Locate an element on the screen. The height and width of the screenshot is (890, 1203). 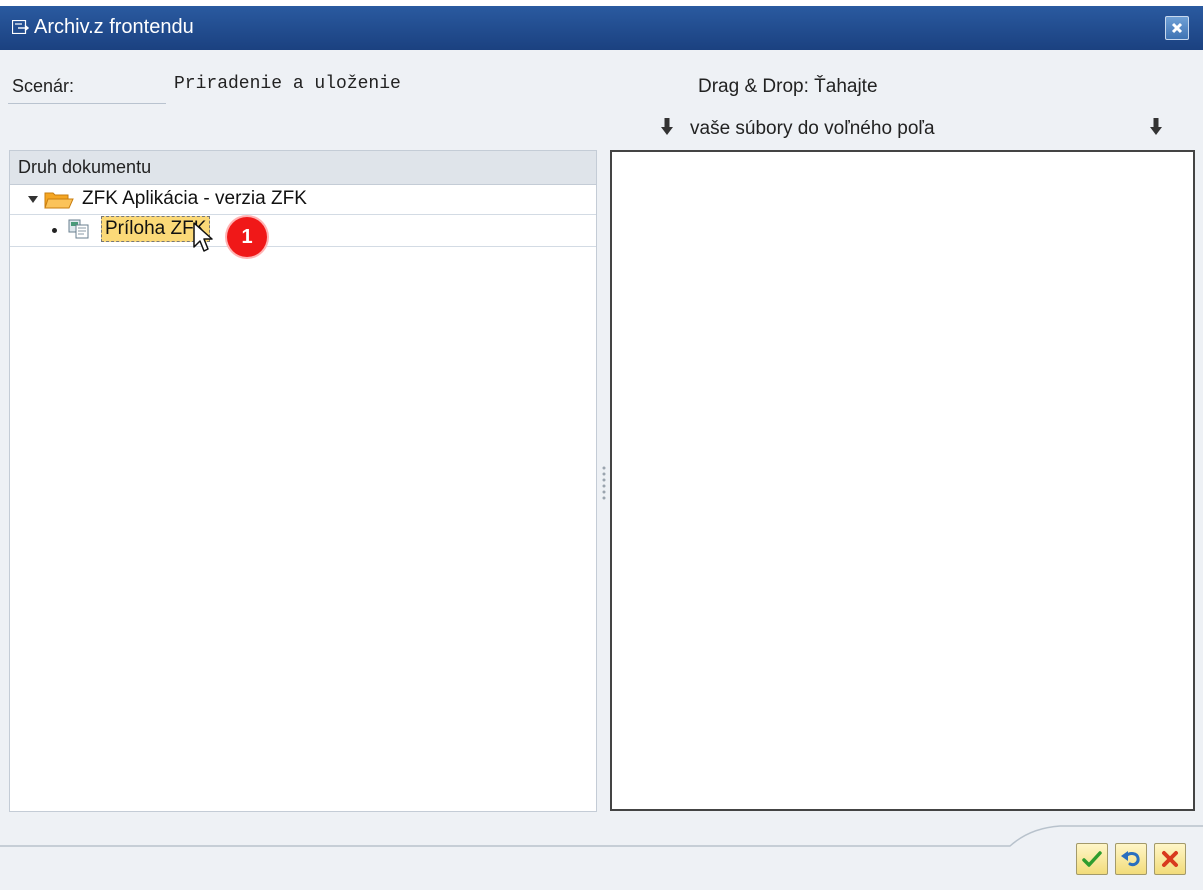
open-folder-icon is located at coordinates (59, 200).